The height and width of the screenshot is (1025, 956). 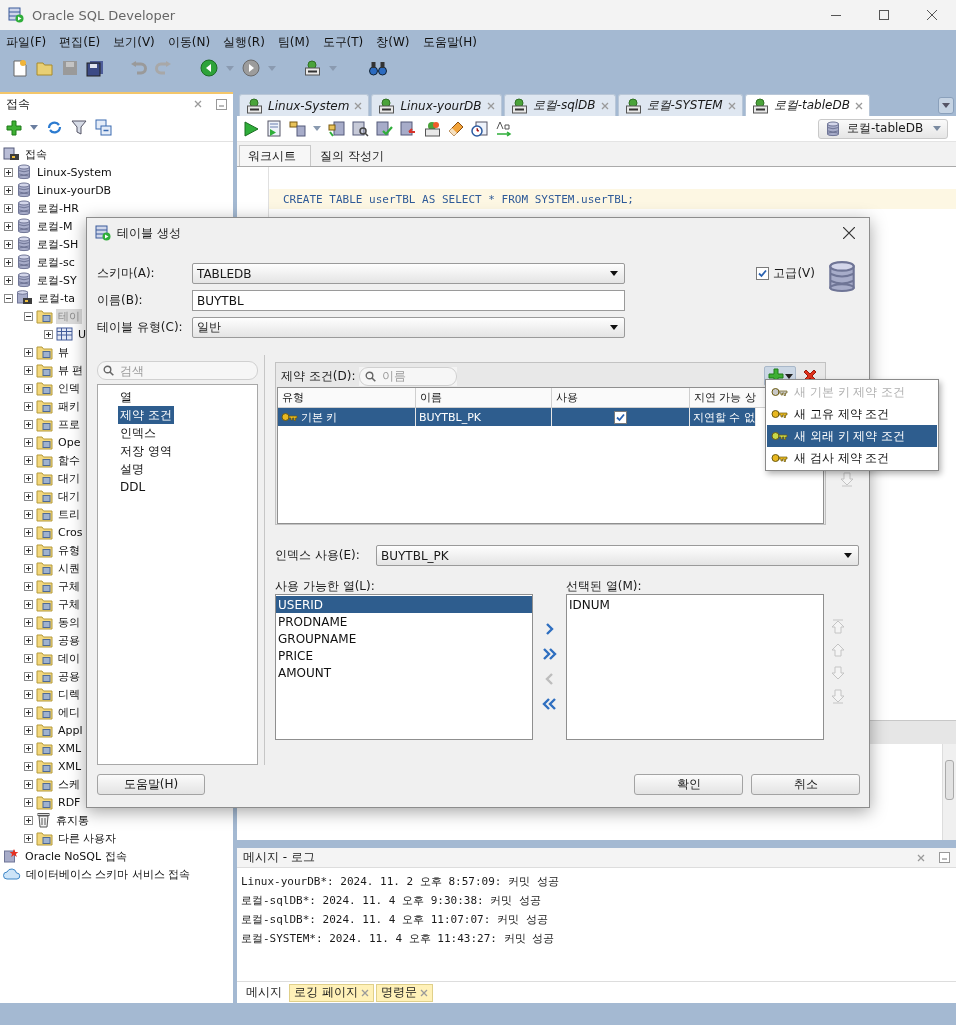 What do you see at coordinates (69, 784) in the screenshot?
I see `tree-item: 스케` at bounding box center [69, 784].